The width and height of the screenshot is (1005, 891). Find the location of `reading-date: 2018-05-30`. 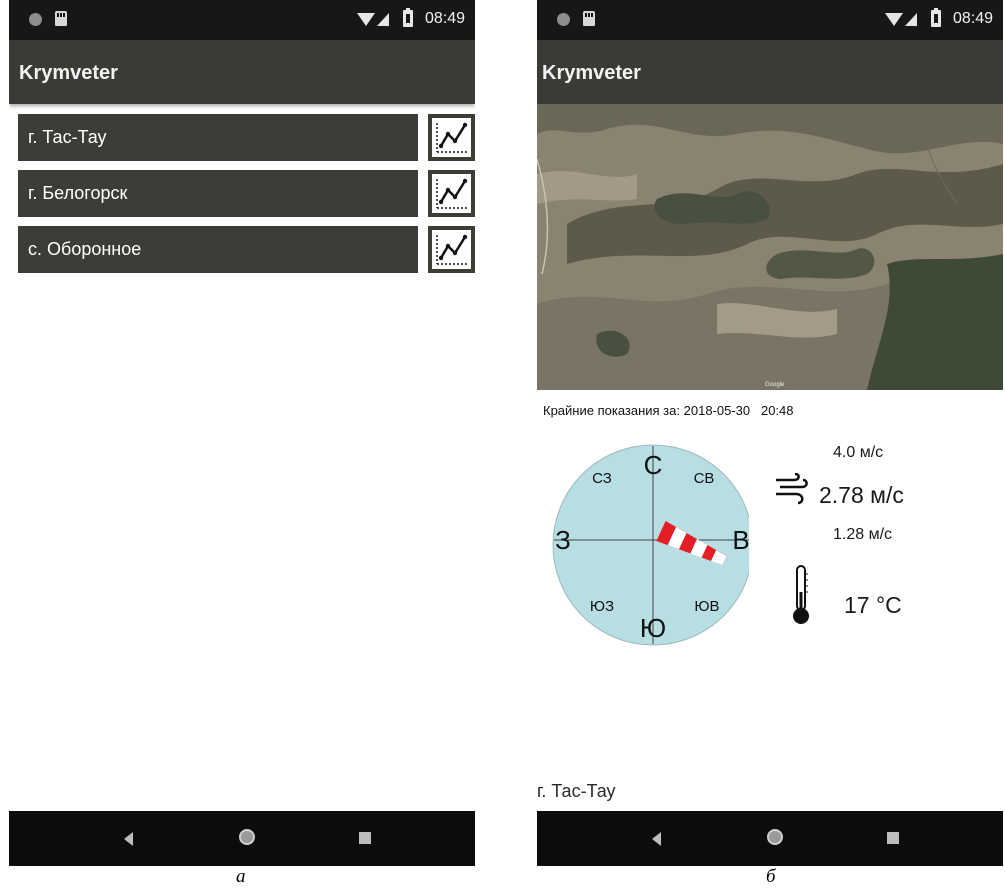

reading-date: 2018-05-30 is located at coordinates (717, 410).